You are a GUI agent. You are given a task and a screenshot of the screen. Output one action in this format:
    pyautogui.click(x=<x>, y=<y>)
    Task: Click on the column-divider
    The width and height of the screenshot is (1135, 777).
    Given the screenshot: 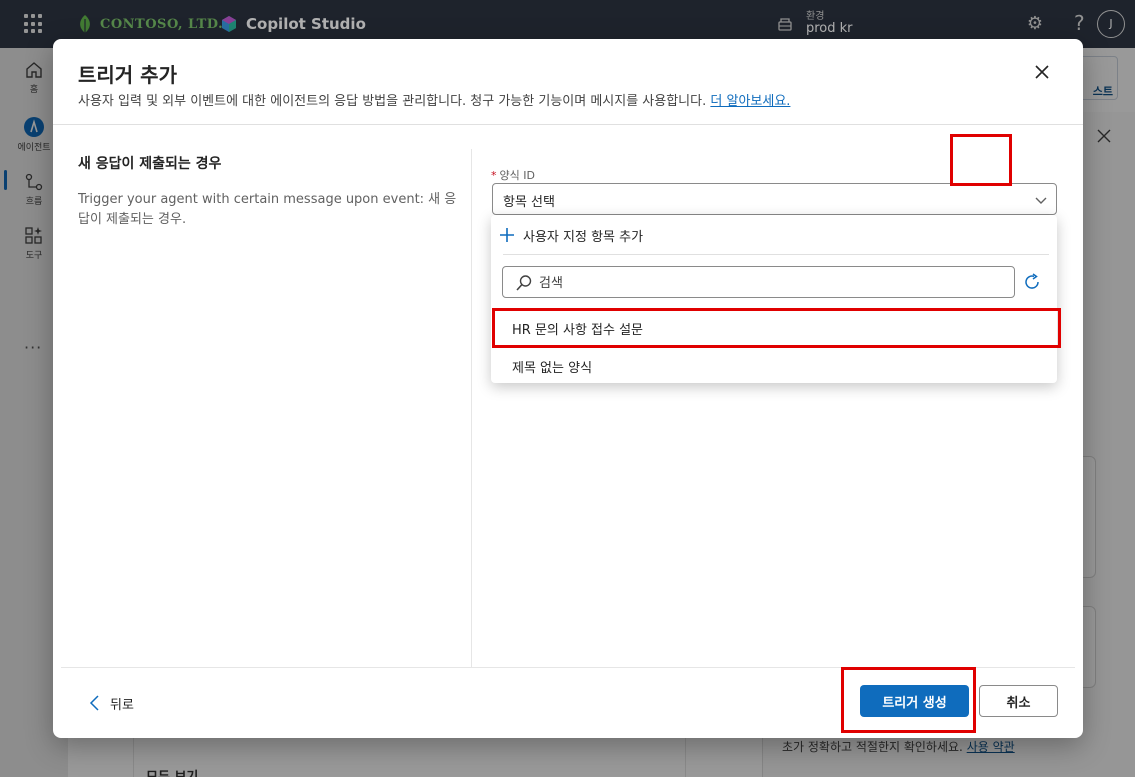 What is the action you would take?
    pyautogui.click(x=471, y=408)
    